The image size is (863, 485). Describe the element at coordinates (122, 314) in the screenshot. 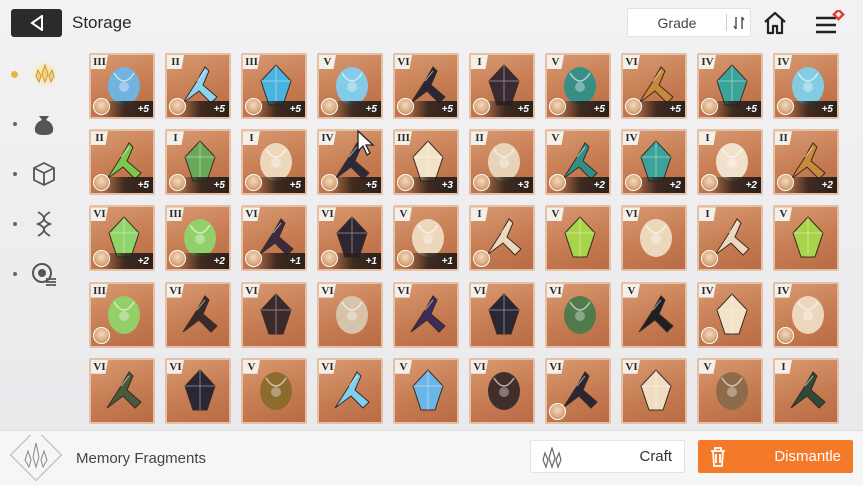

I see `item-slot: III` at that location.